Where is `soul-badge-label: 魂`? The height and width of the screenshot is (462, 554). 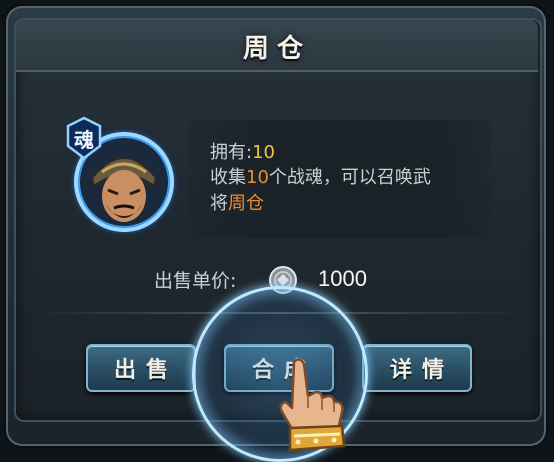
soul-badge-label: 魂 is located at coordinates (84, 140).